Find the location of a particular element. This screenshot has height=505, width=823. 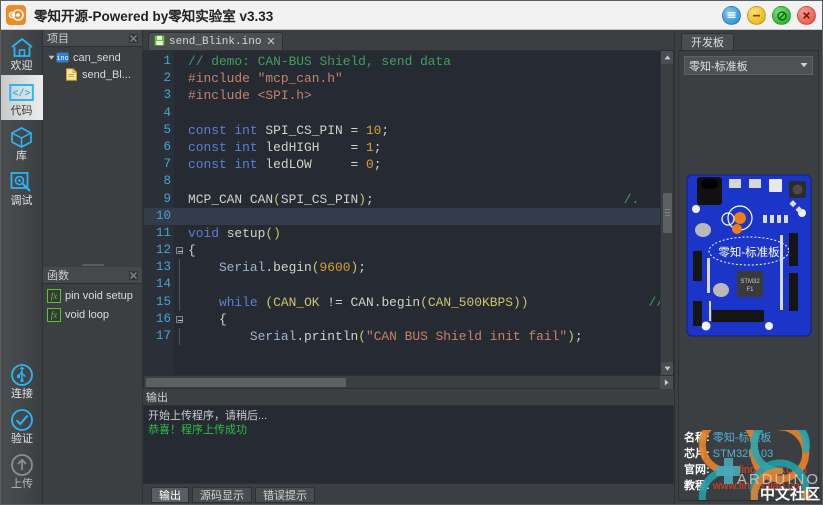

line-number: 16 is located at coordinates (163, 318).